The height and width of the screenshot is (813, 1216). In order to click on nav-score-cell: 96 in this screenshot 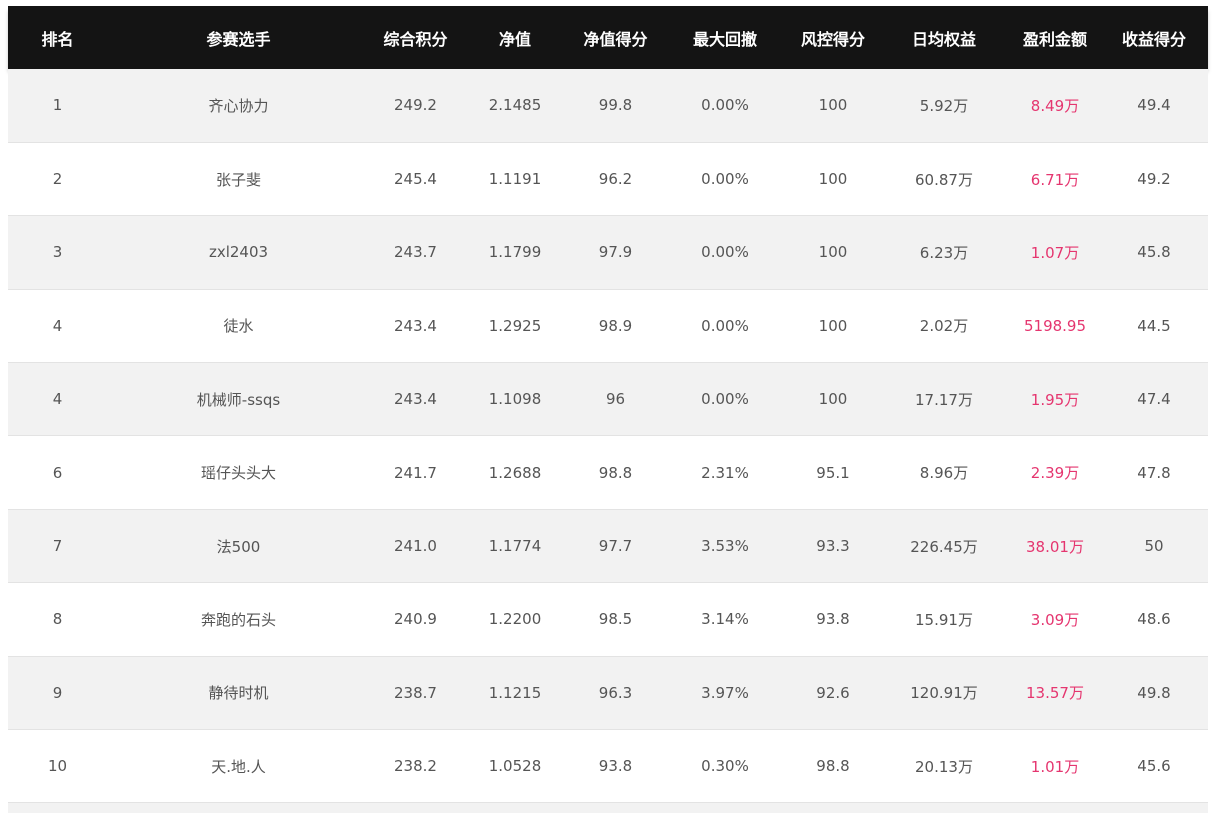, I will do `click(615, 399)`.